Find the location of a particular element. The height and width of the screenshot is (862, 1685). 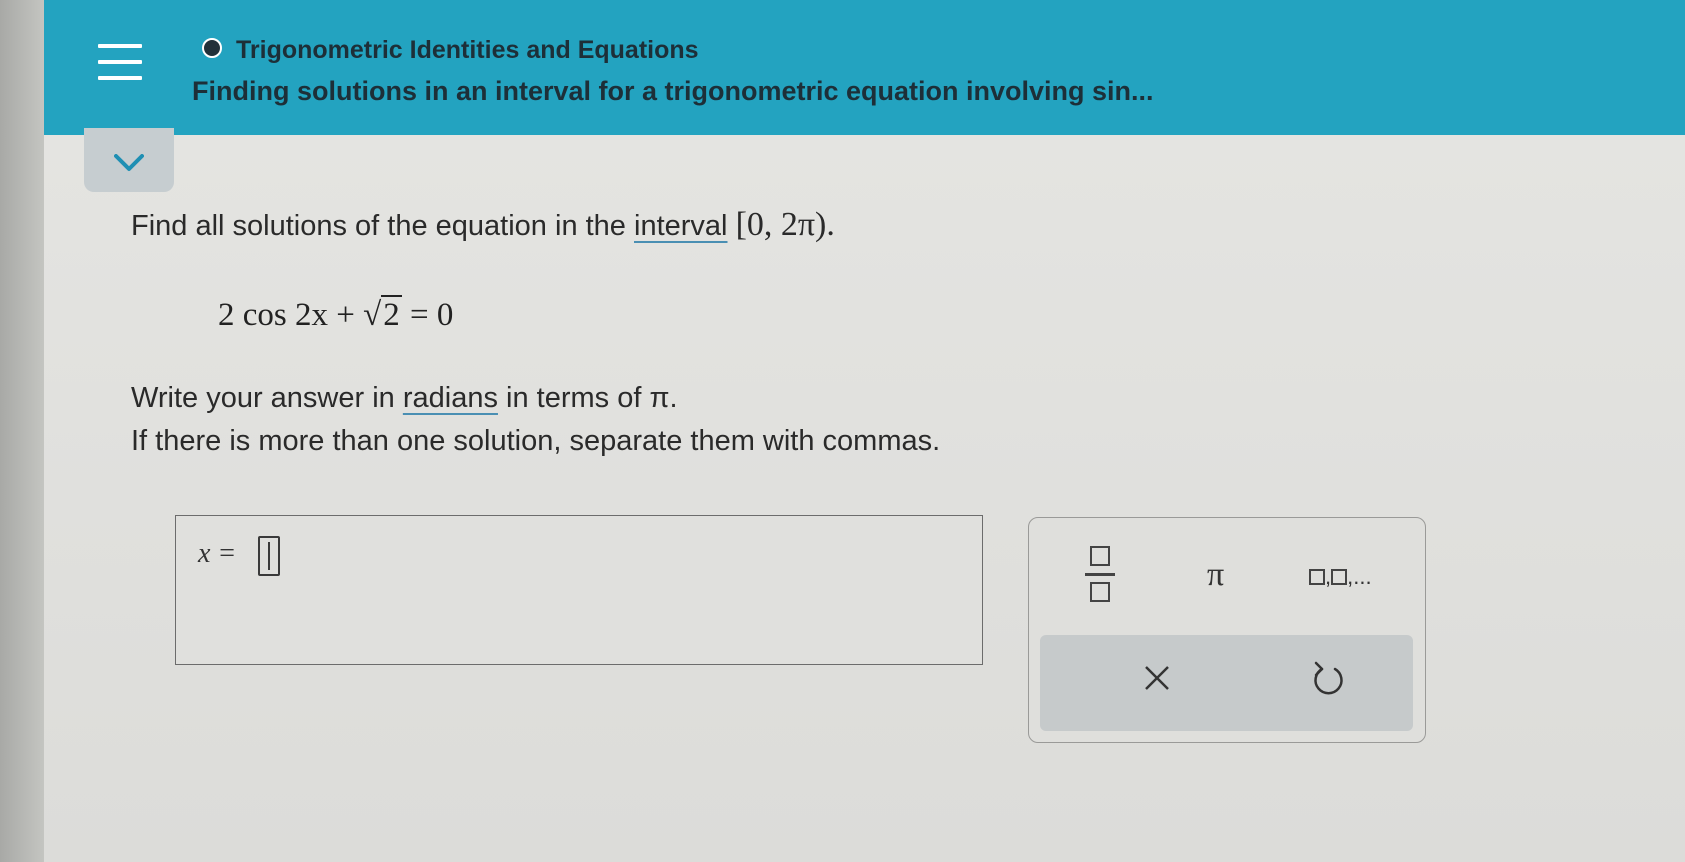

fraction-bar-icon is located at coordinates (1100, 574).